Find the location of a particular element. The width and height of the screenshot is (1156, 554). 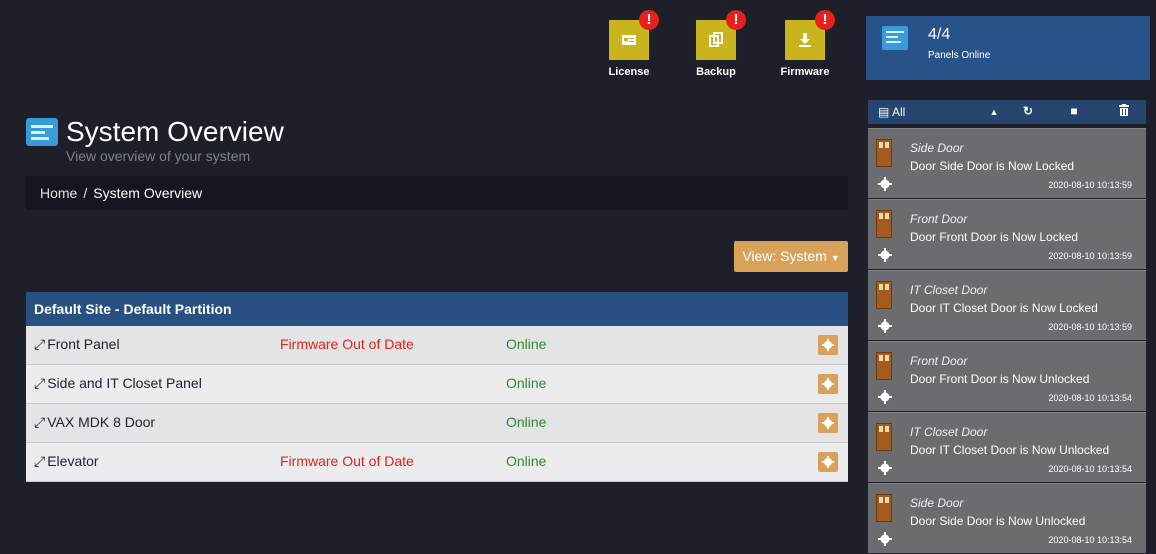

copy-icon is located at coordinates (716, 39).